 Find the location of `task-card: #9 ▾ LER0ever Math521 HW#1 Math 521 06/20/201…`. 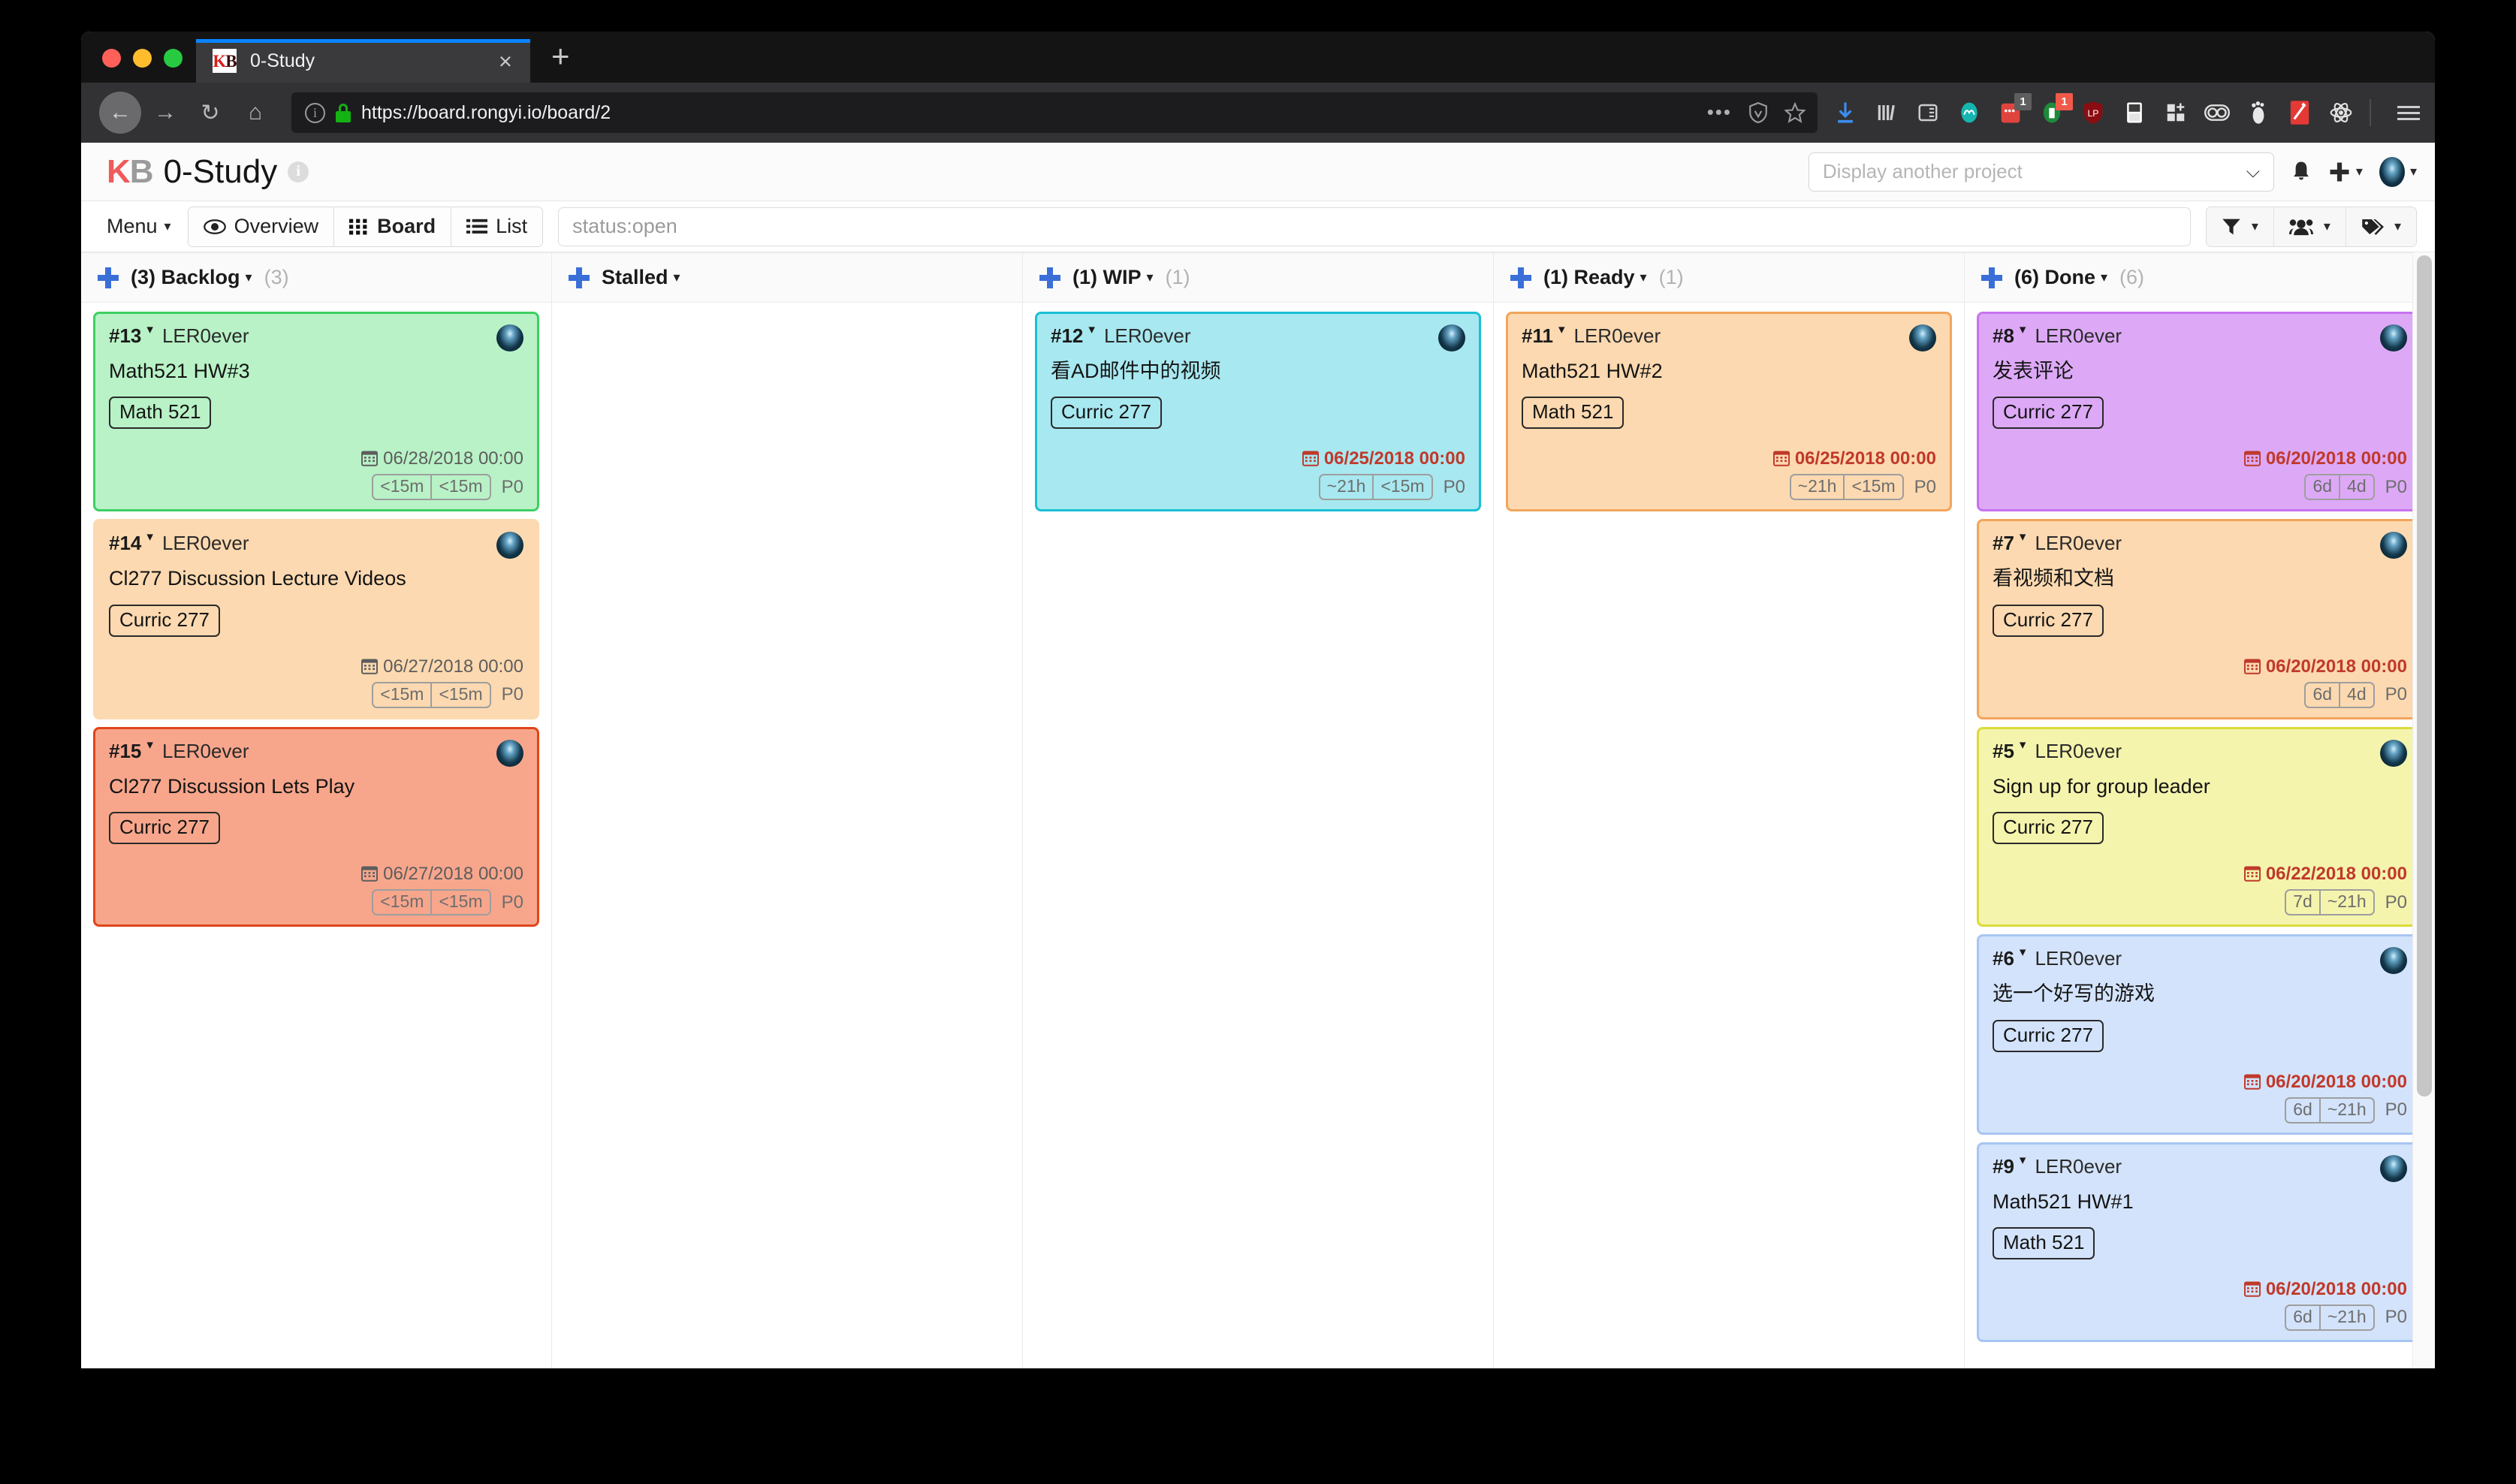

task-card: #9 ▾ LER0ever Math521 HW#1 Math 521 06/20/201… is located at coordinates (2200, 1242).